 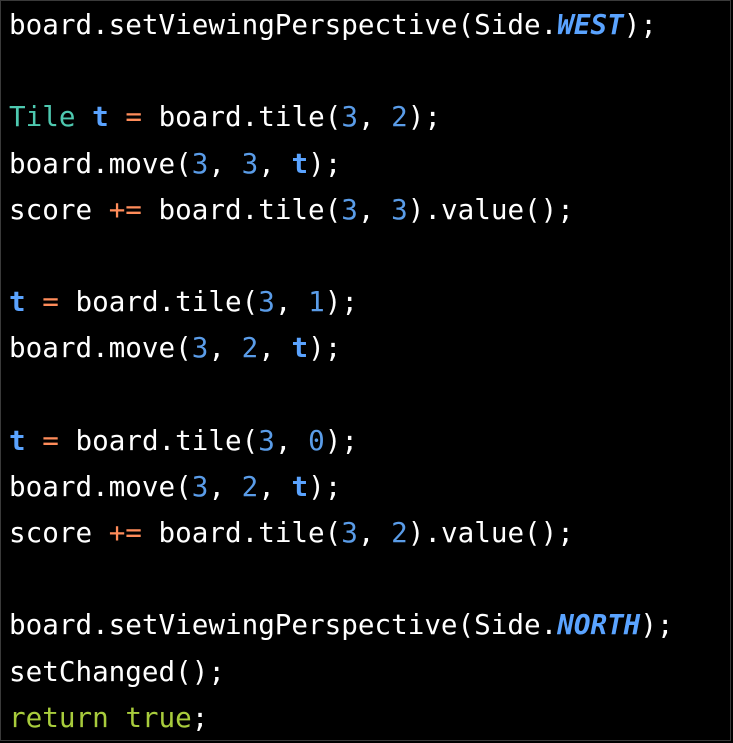 What do you see at coordinates (59, 717) in the screenshot?
I see `keyword-token: return` at bounding box center [59, 717].